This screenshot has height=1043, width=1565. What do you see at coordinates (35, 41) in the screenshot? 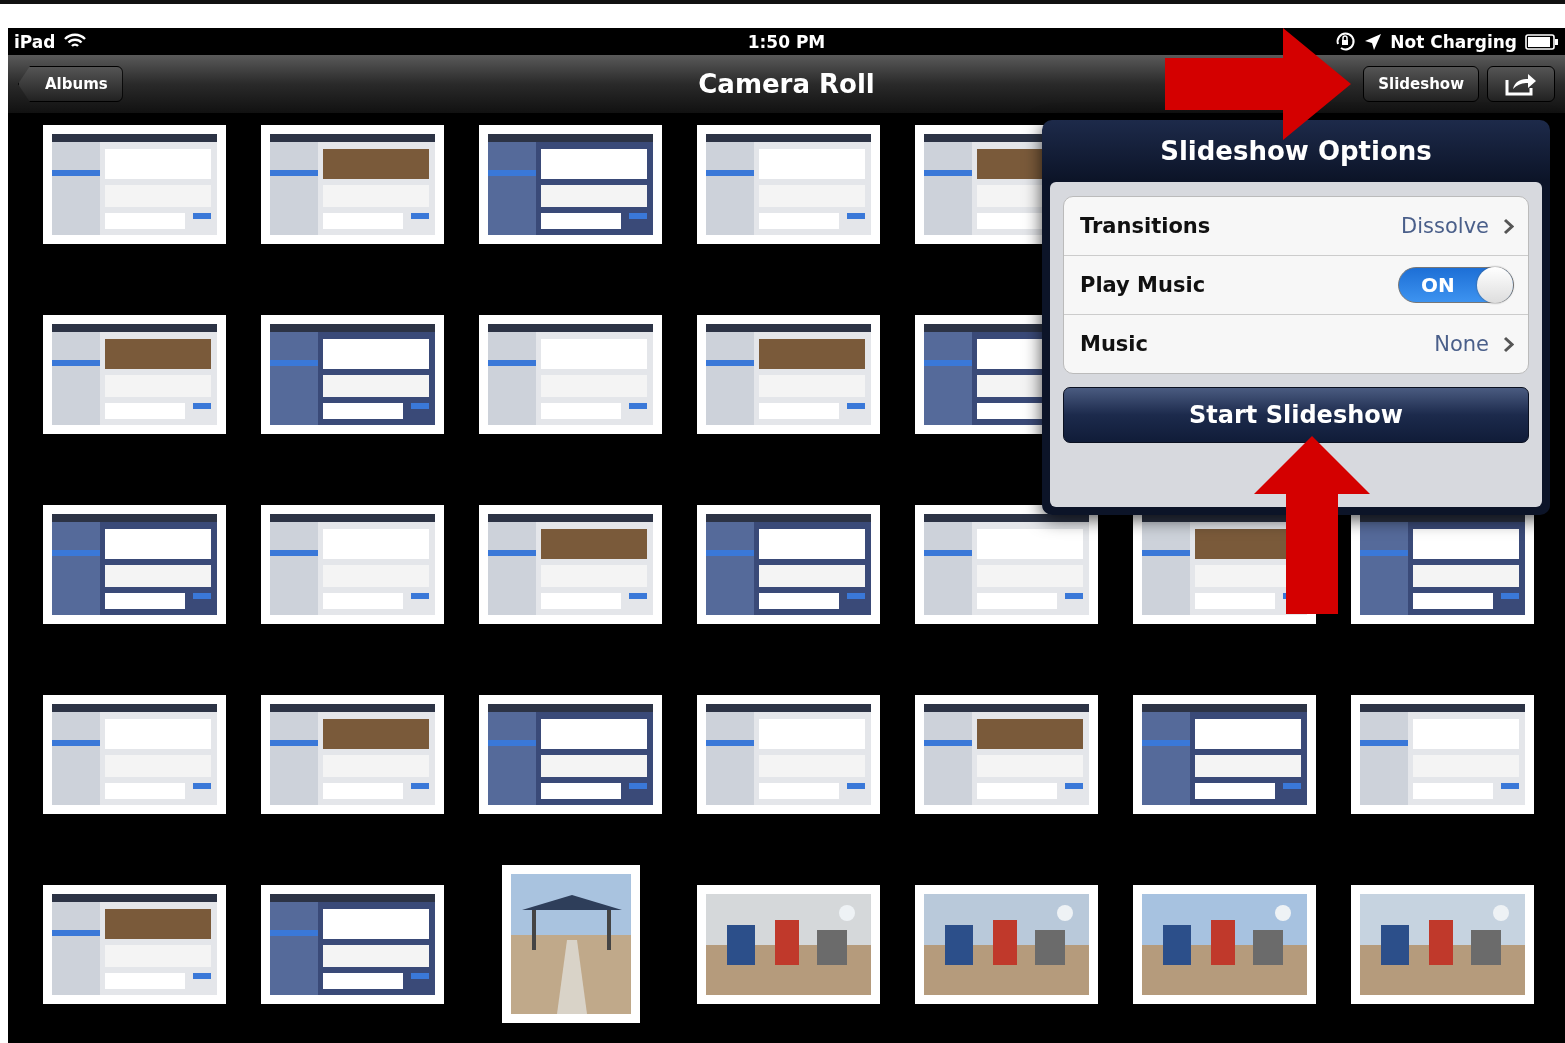
I see `device-name: iPad` at bounding box center [35, 41].